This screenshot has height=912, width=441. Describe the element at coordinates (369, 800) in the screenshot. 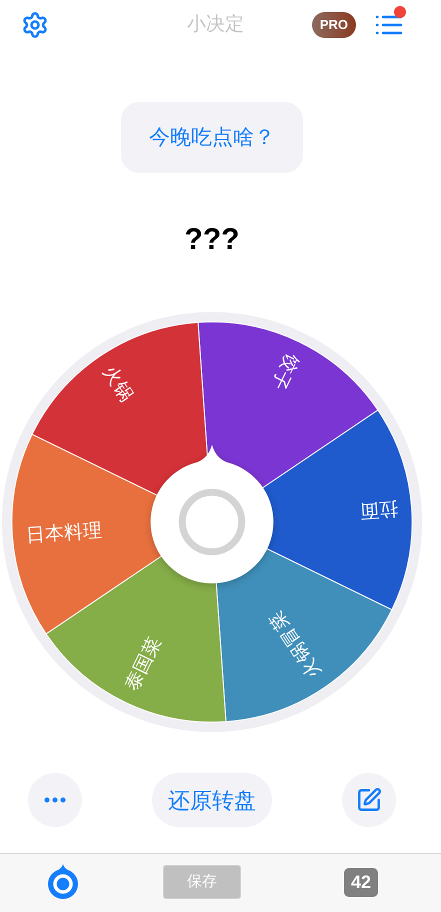

I see `edit-icon` at that location.